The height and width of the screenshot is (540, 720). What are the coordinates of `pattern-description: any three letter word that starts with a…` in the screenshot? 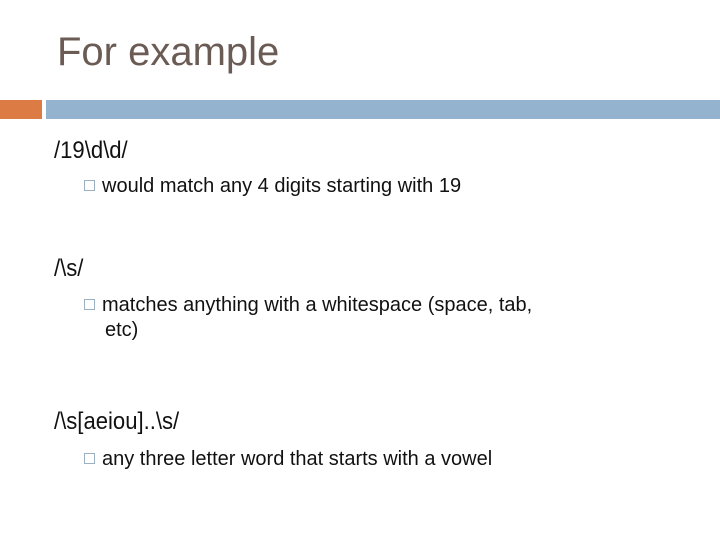 It's located at (297, 459).